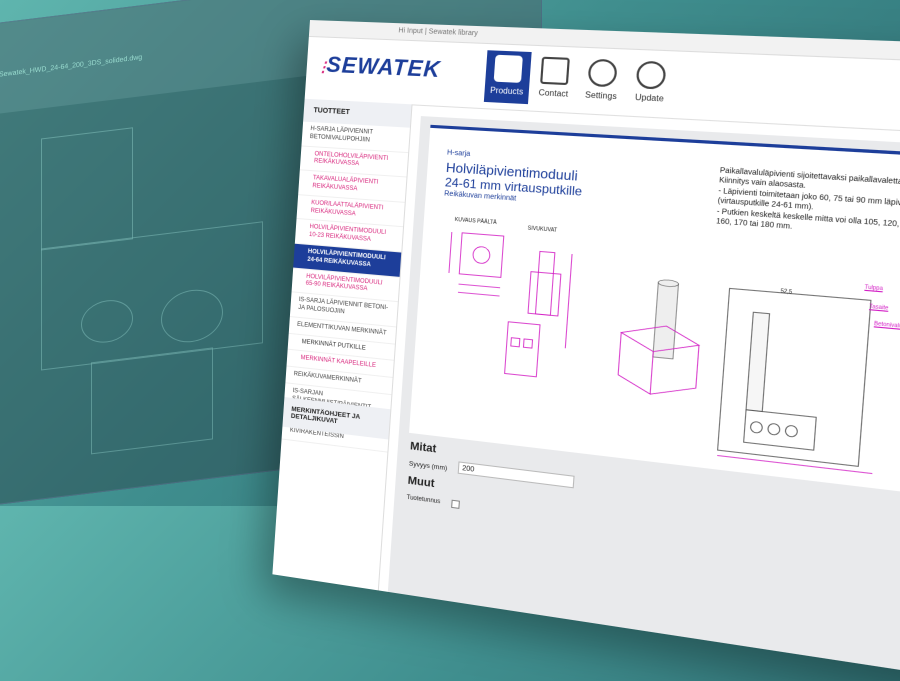 The width and height of the screenshot is (900, 681). What do you see at coordinates (602, 73) in the screenshot?
I see `settings-icon` at bounding box center [602, 73].